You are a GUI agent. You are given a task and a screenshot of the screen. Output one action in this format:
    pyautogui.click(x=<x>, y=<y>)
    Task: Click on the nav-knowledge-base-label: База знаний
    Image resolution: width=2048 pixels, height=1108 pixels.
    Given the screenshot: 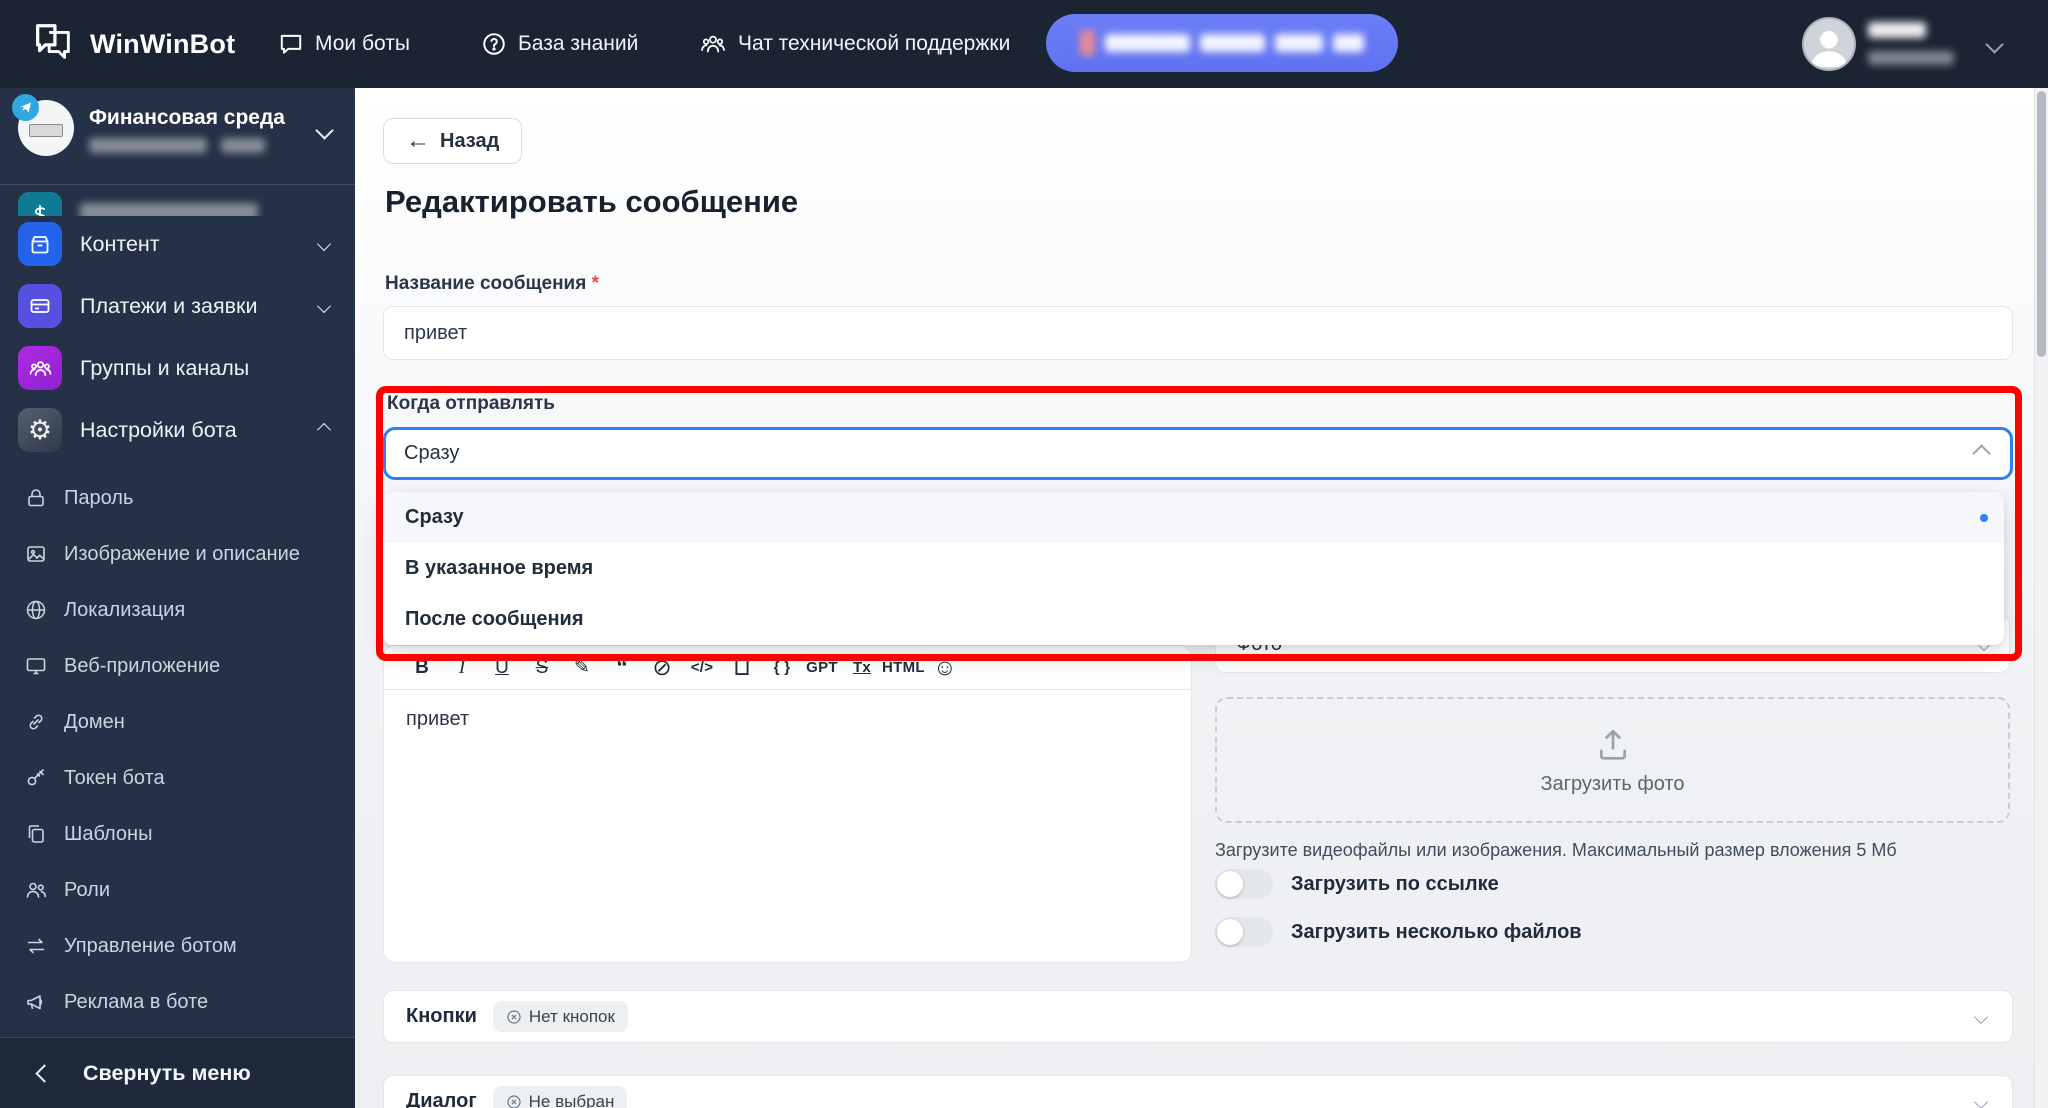 What is the action you would take?
    pyautogui.click(x=578, y=43)
    